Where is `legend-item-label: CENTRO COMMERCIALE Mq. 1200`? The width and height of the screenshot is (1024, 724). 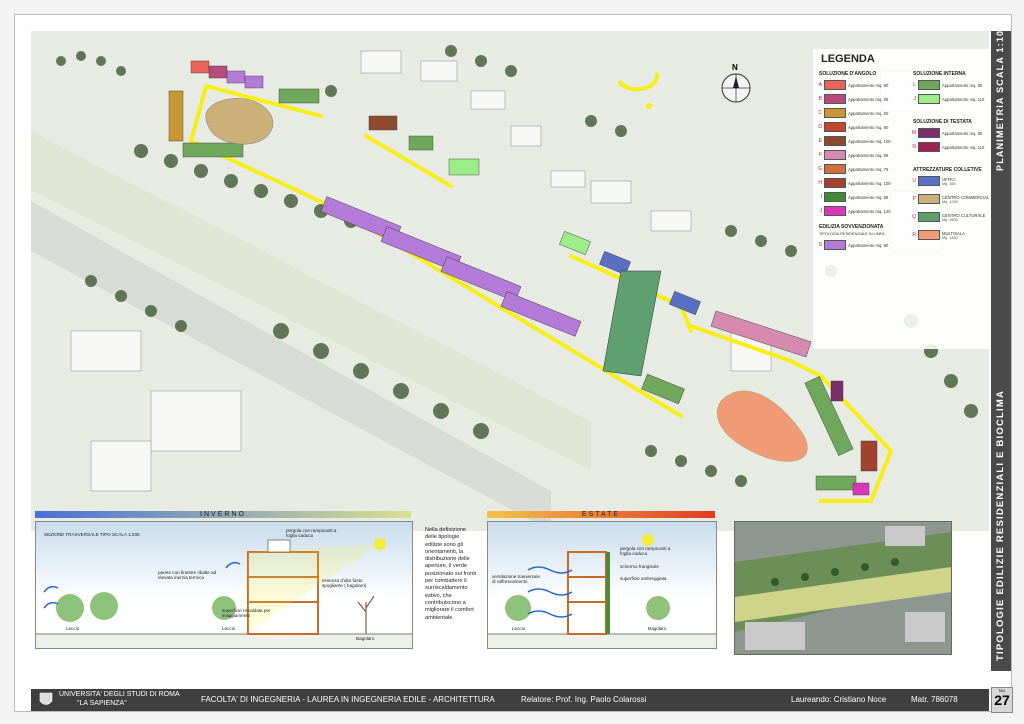 legend-item-label: CENTRO COMMERCIALE Mq. 1200 is located at coordinates (965, 199).